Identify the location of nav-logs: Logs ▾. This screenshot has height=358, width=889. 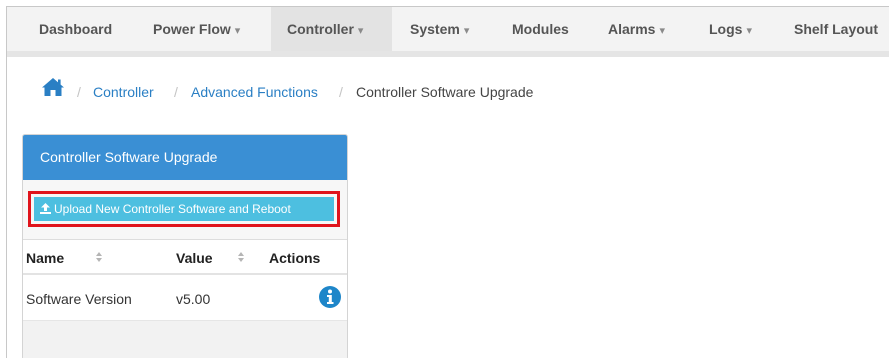
(730, 29).